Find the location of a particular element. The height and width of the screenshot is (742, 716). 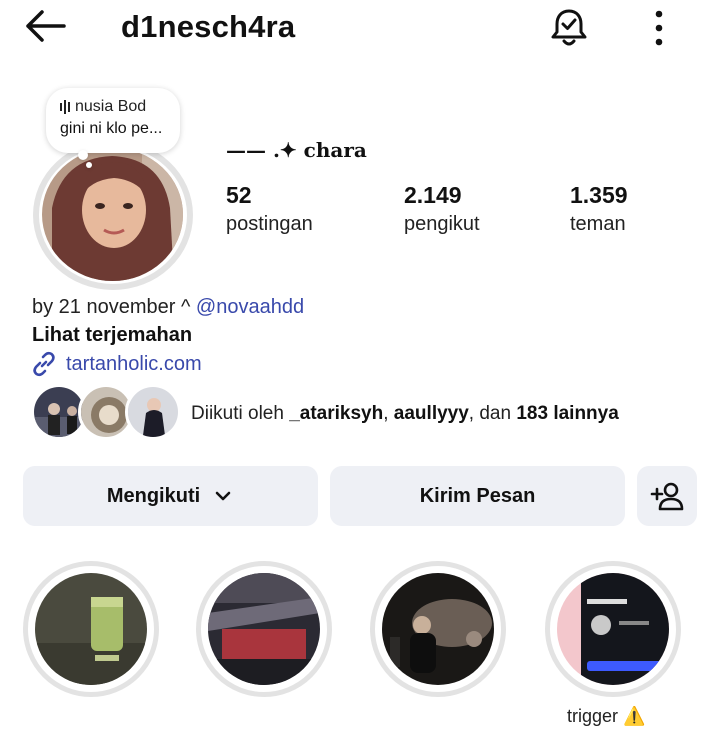

profile-username: d1nesch4ra is located at coordinates (208, 26).